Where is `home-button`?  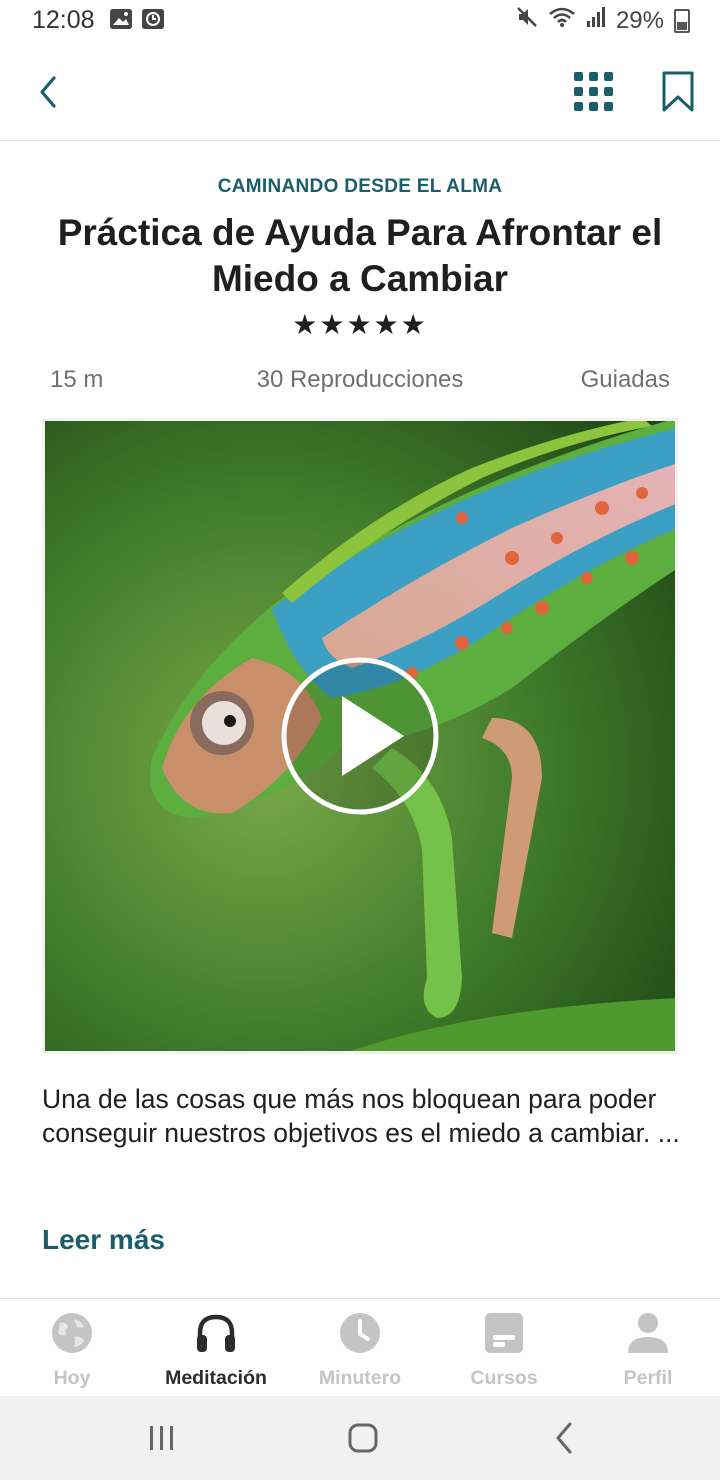
home-button is located at coordinates (362, 1438).